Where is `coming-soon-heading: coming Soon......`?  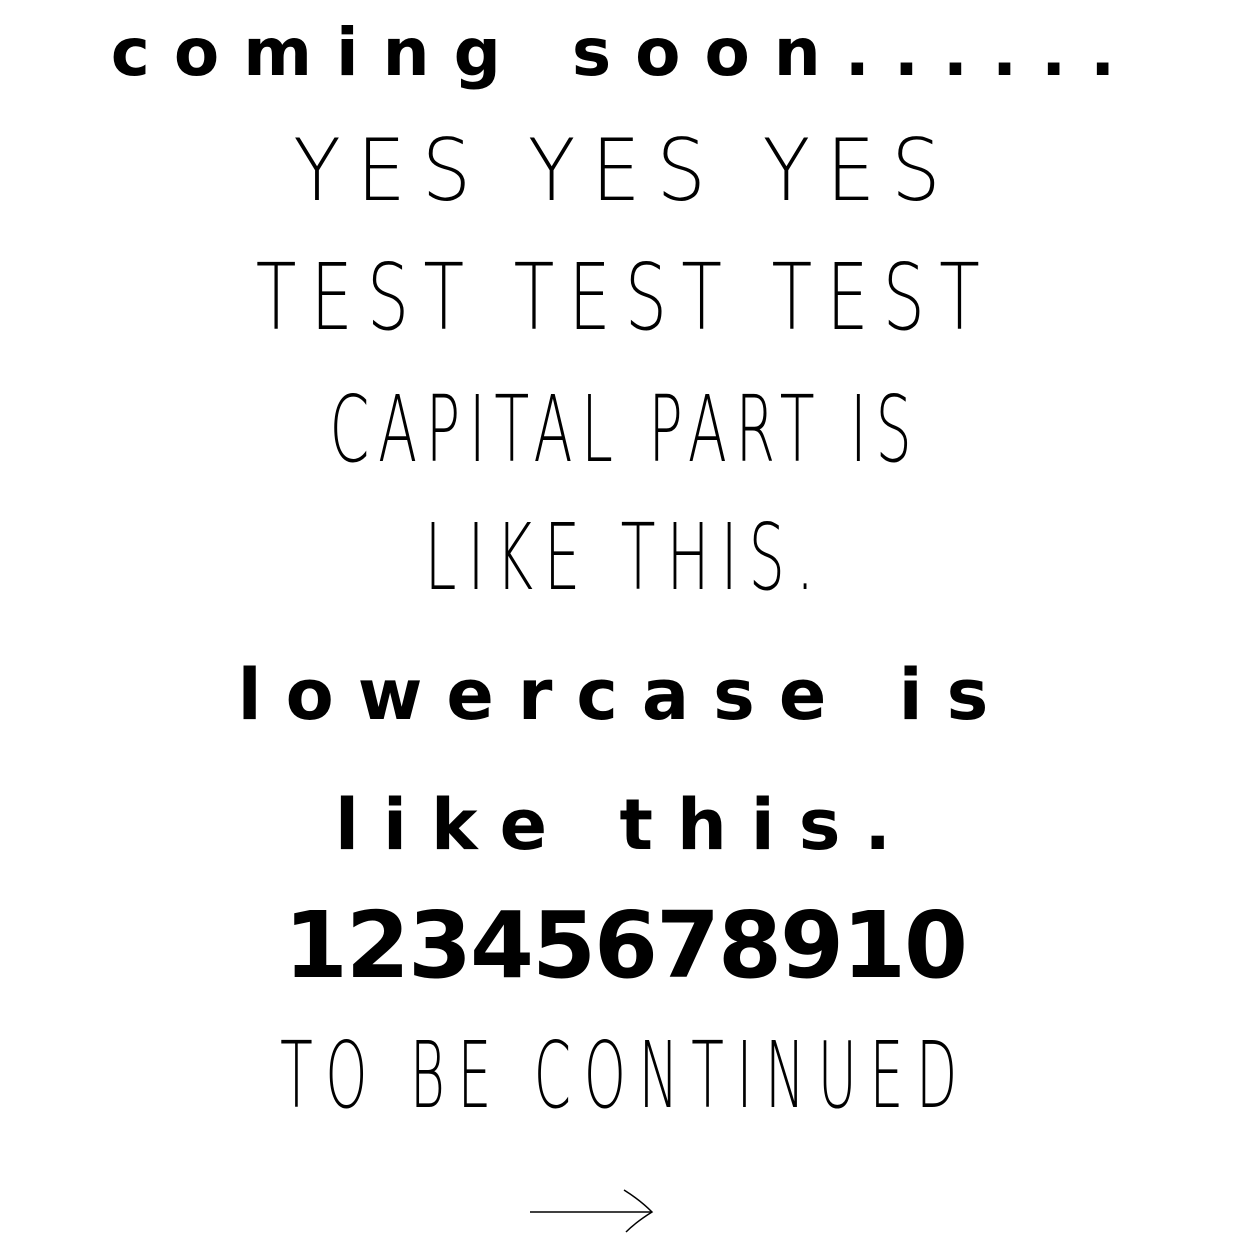 coming-soon-heading: coming Soon...... is located at coordinates (625, 52).